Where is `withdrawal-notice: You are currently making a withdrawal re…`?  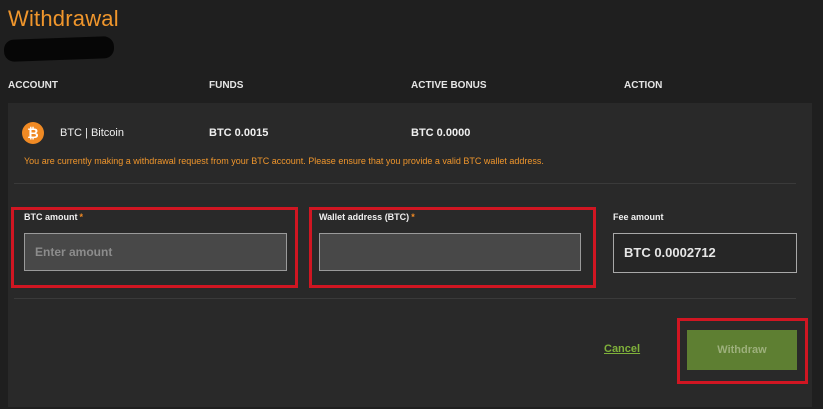 withdrawal-notice: You are currently making a withdrawal re… is located at coordinates (284, 161).